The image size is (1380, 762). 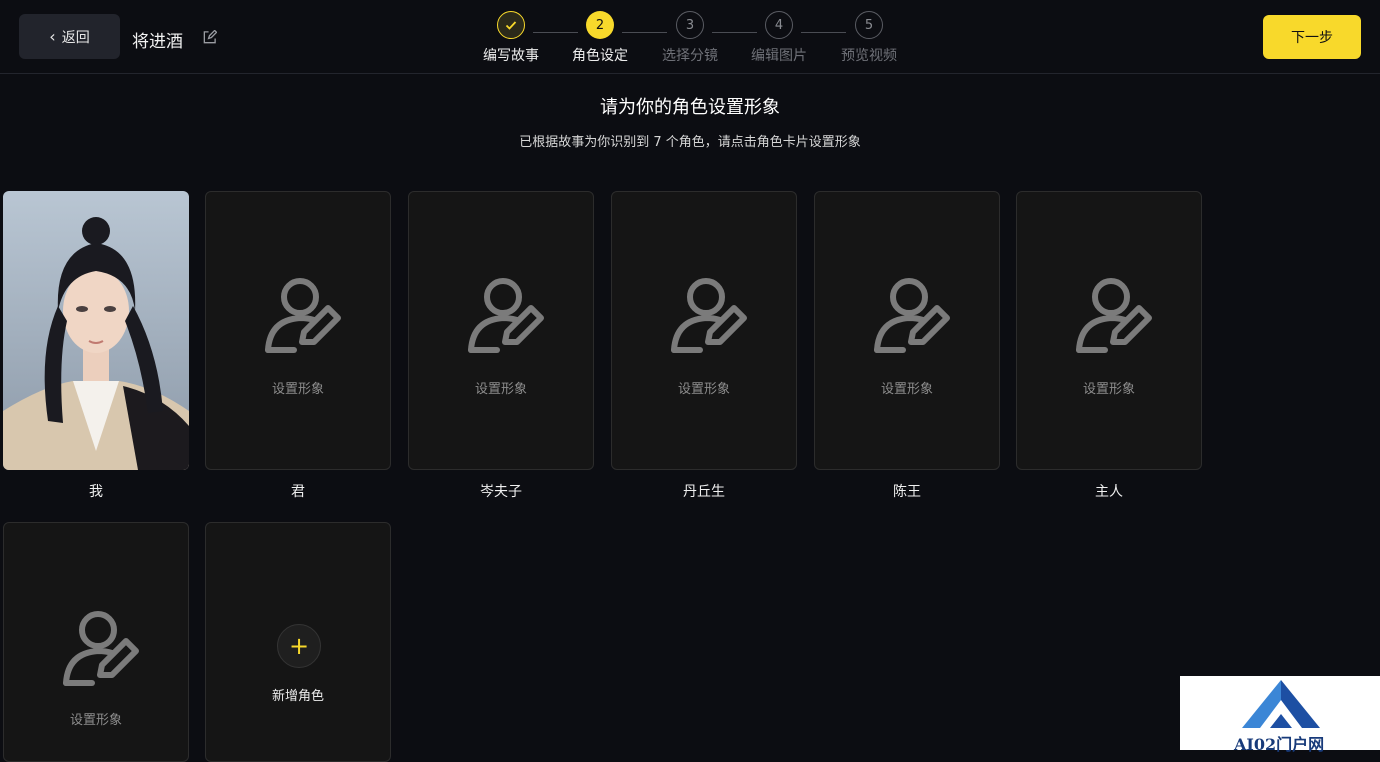 What do you see at coordinates (690, 25) in the screenshot?
I see `step-3-number: 3` at bounding box center [690, 25].